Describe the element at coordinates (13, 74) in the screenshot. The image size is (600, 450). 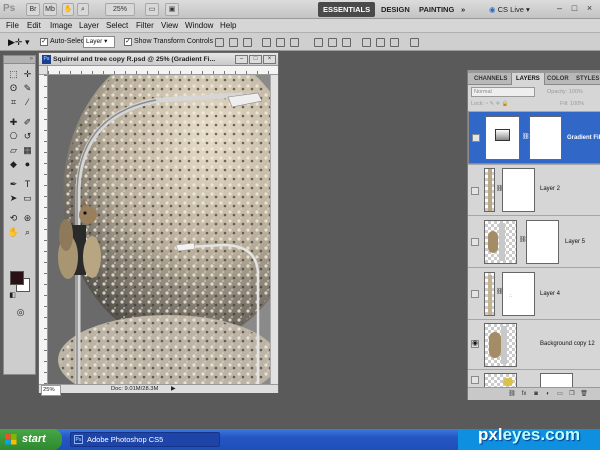
I see `marquee-tool-icon: ⬚` at that location.